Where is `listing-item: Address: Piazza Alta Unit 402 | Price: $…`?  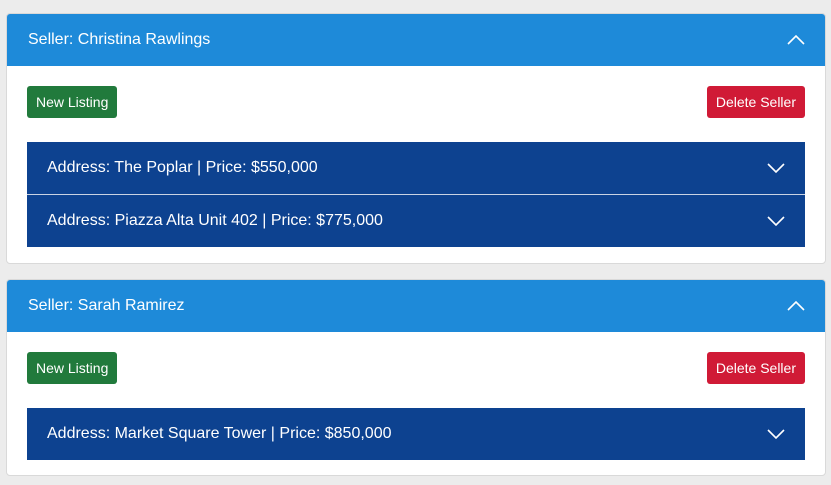
listing-item: Address: Piazza Alta Unit 402 | Price: $… is located at coordinates (416, 220).